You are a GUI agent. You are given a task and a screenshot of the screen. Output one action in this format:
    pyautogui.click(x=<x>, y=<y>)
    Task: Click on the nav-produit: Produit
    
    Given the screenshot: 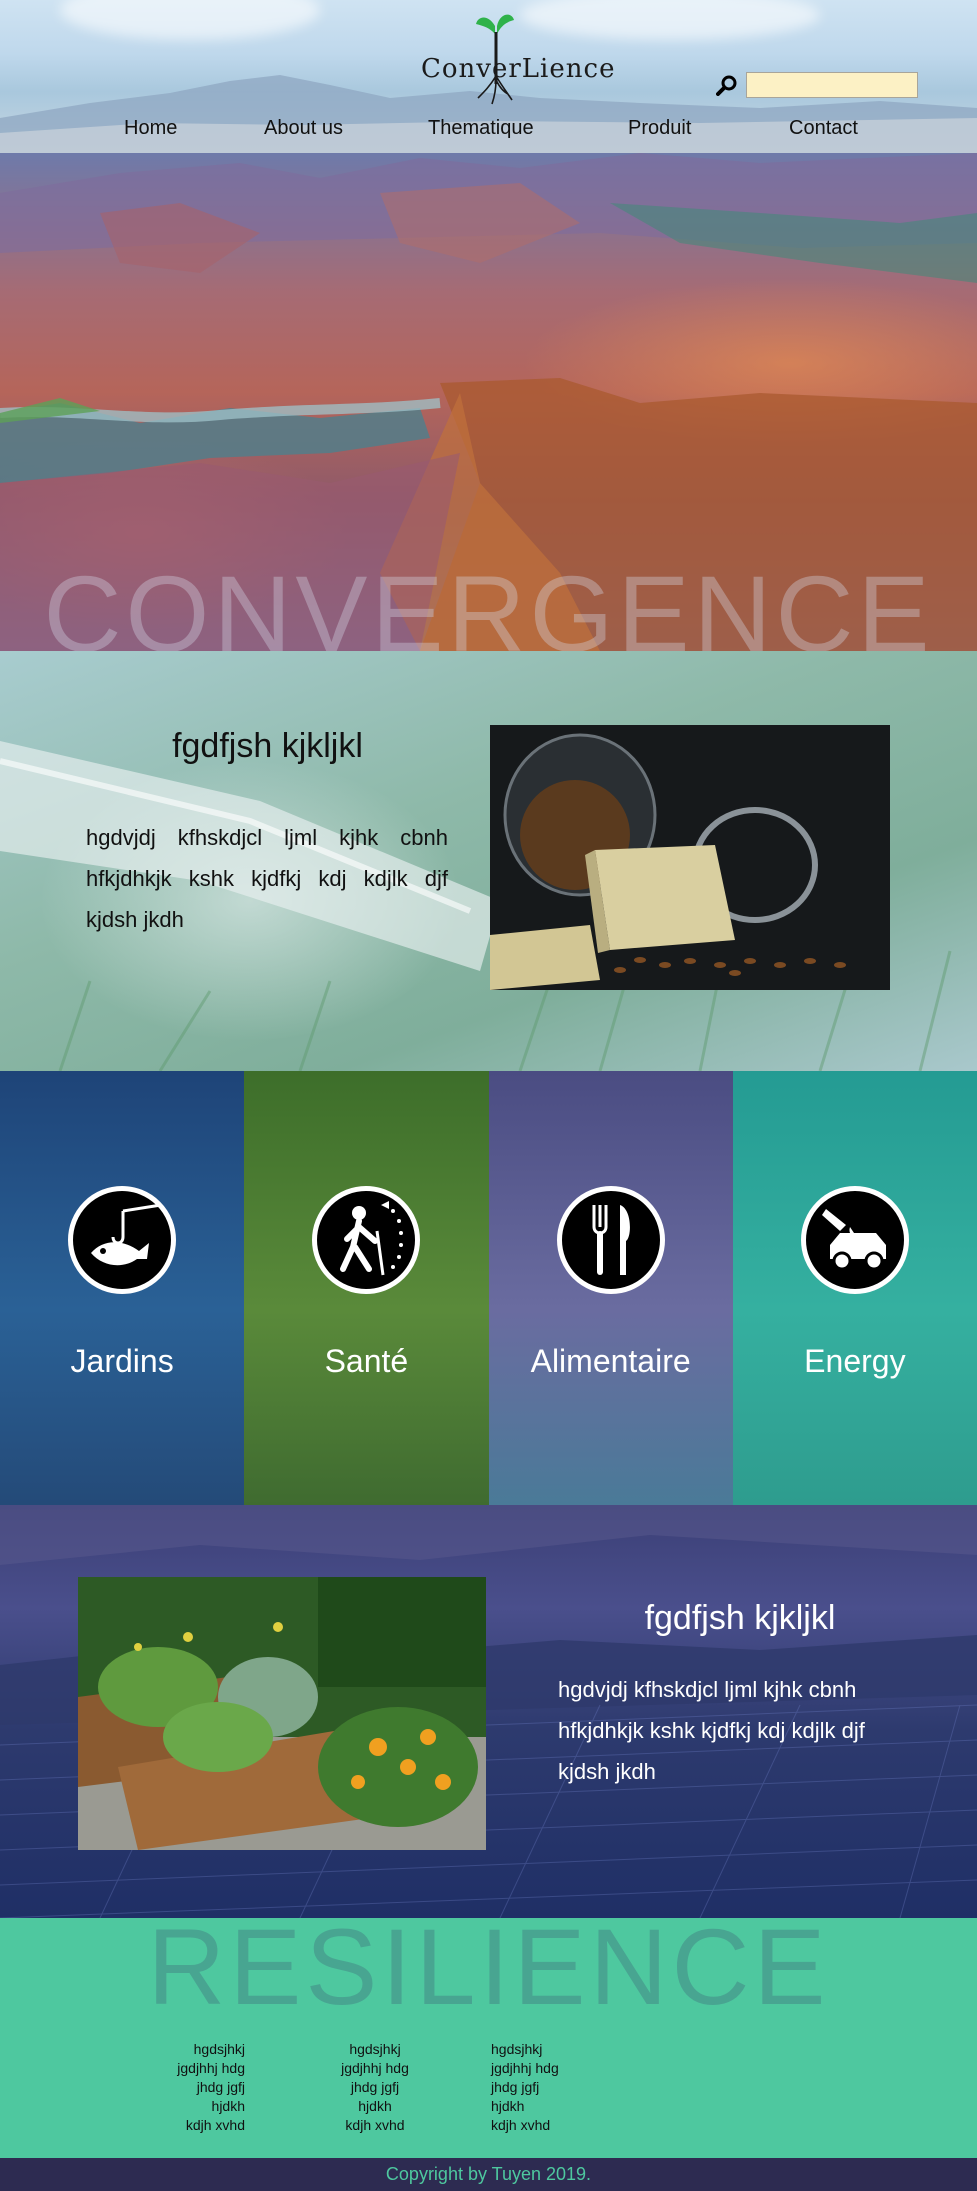 What is the action you would take?
    pyautogui.click(x=659, y=128)
    